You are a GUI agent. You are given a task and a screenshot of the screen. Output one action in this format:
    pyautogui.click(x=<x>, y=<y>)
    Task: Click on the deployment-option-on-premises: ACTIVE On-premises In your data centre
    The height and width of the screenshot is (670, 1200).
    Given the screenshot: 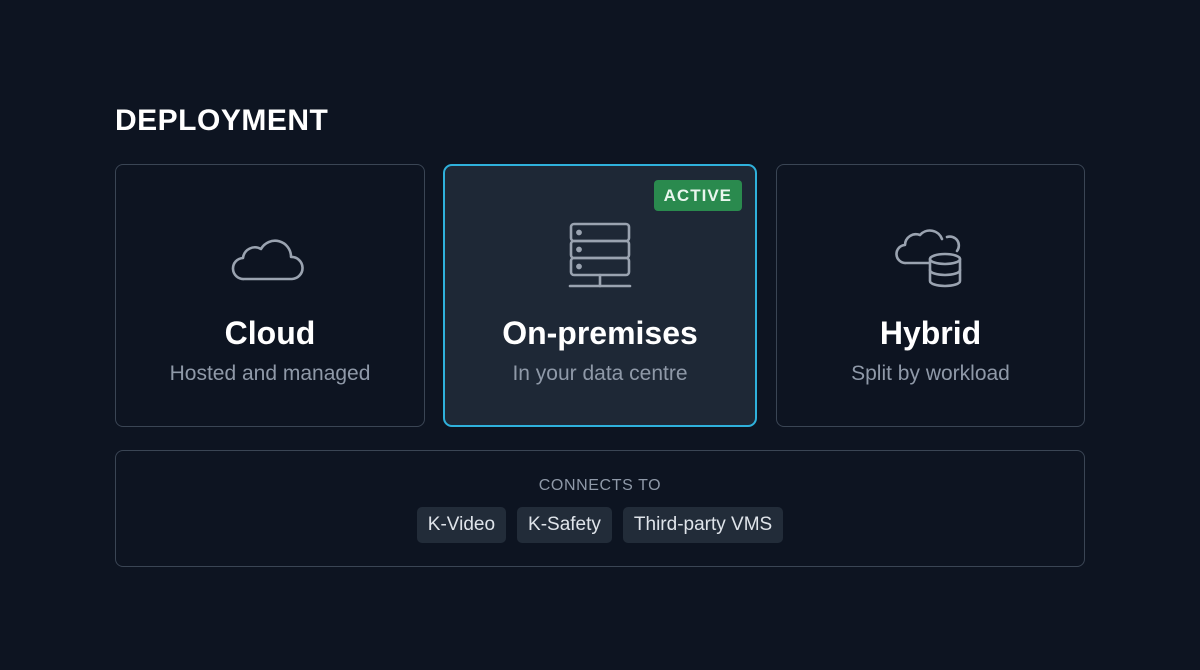 What is the action you would take?
    pyautogui.click(x=600, y=295)
    